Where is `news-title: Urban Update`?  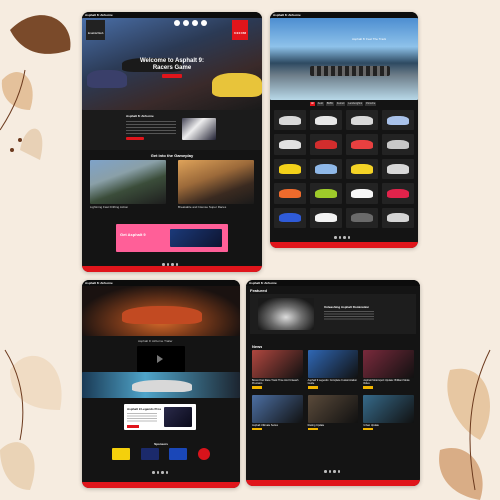
news-title: Urban Update is located at coordinates (371, 425).